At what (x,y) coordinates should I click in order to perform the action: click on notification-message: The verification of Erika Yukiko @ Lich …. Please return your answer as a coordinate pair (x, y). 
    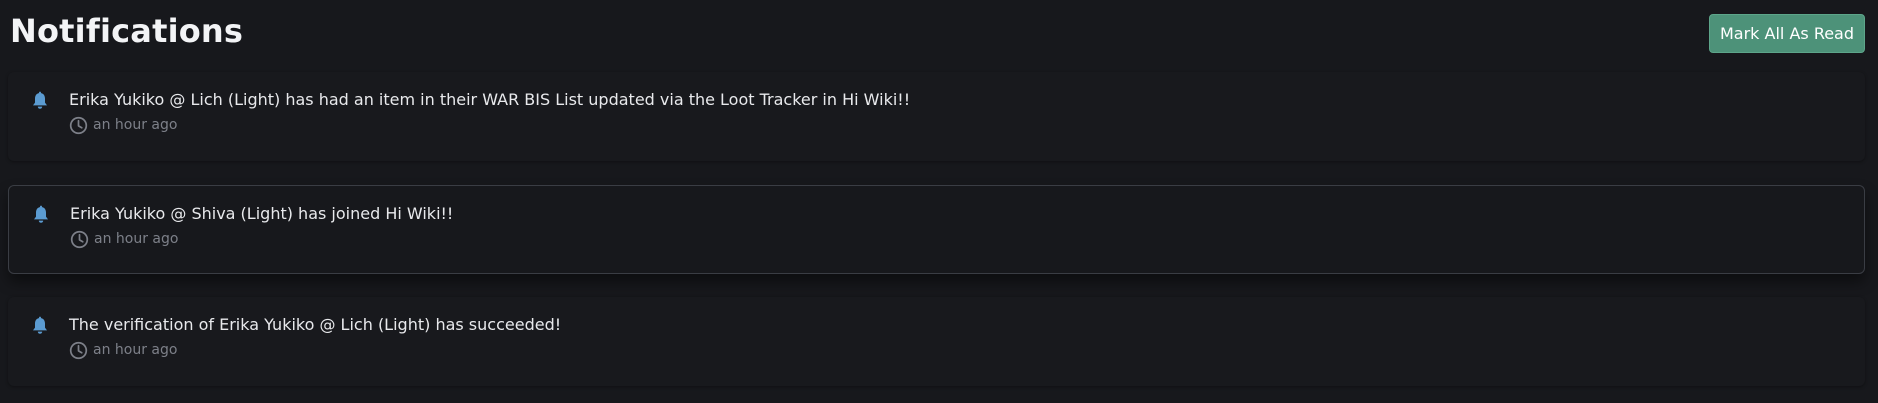
    Looking at the image, I should click on (315, 324).